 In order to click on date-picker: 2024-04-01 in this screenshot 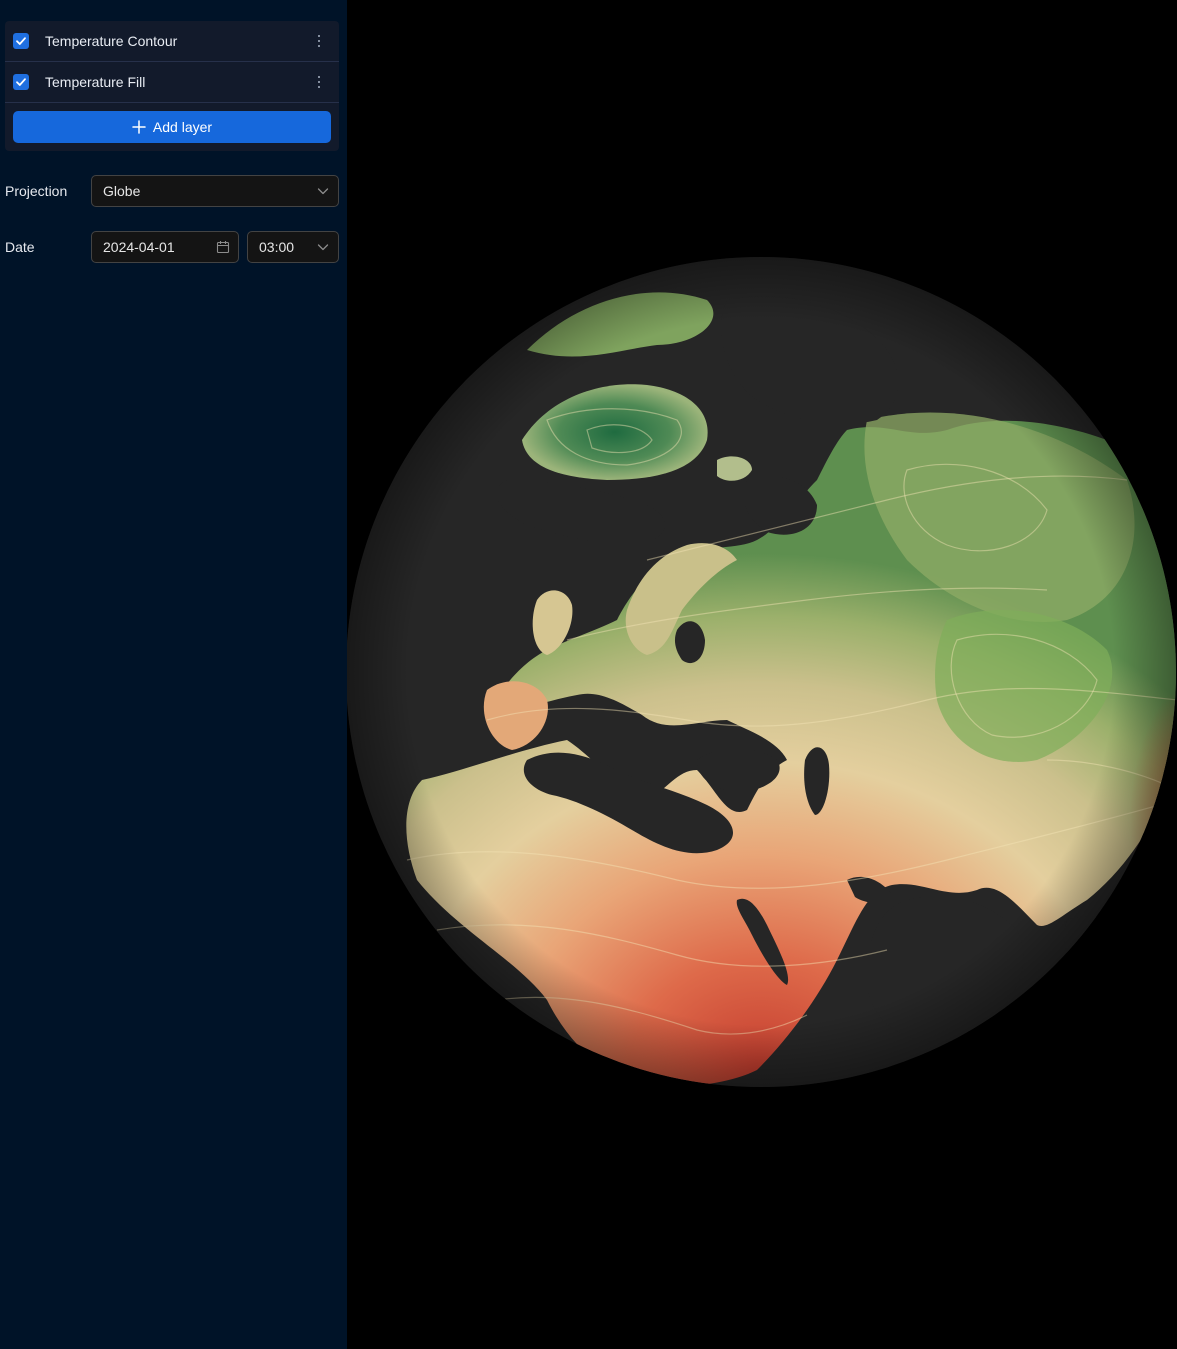, I will do `click(165, 247)`.